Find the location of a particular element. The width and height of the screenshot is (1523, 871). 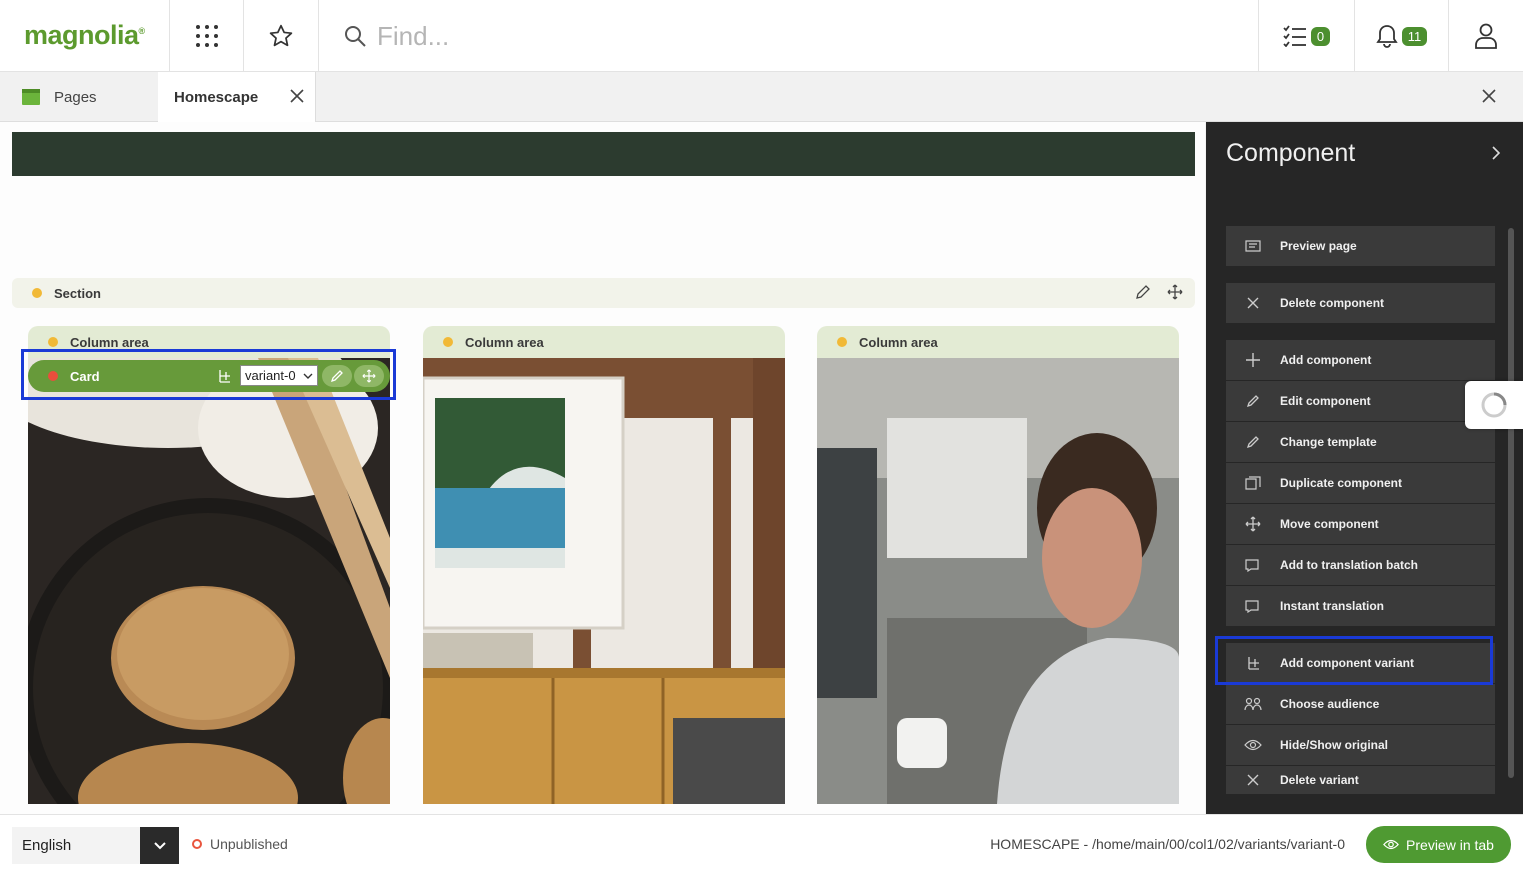

collapse-panel-chevron-icon is located at coordinates (1496, 153).